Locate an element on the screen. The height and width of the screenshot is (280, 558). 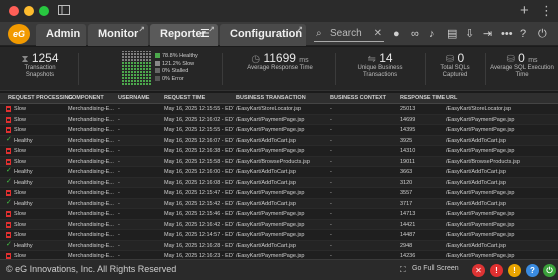
more-menu-icon: ⋮ is located at coordinates (546, 11).